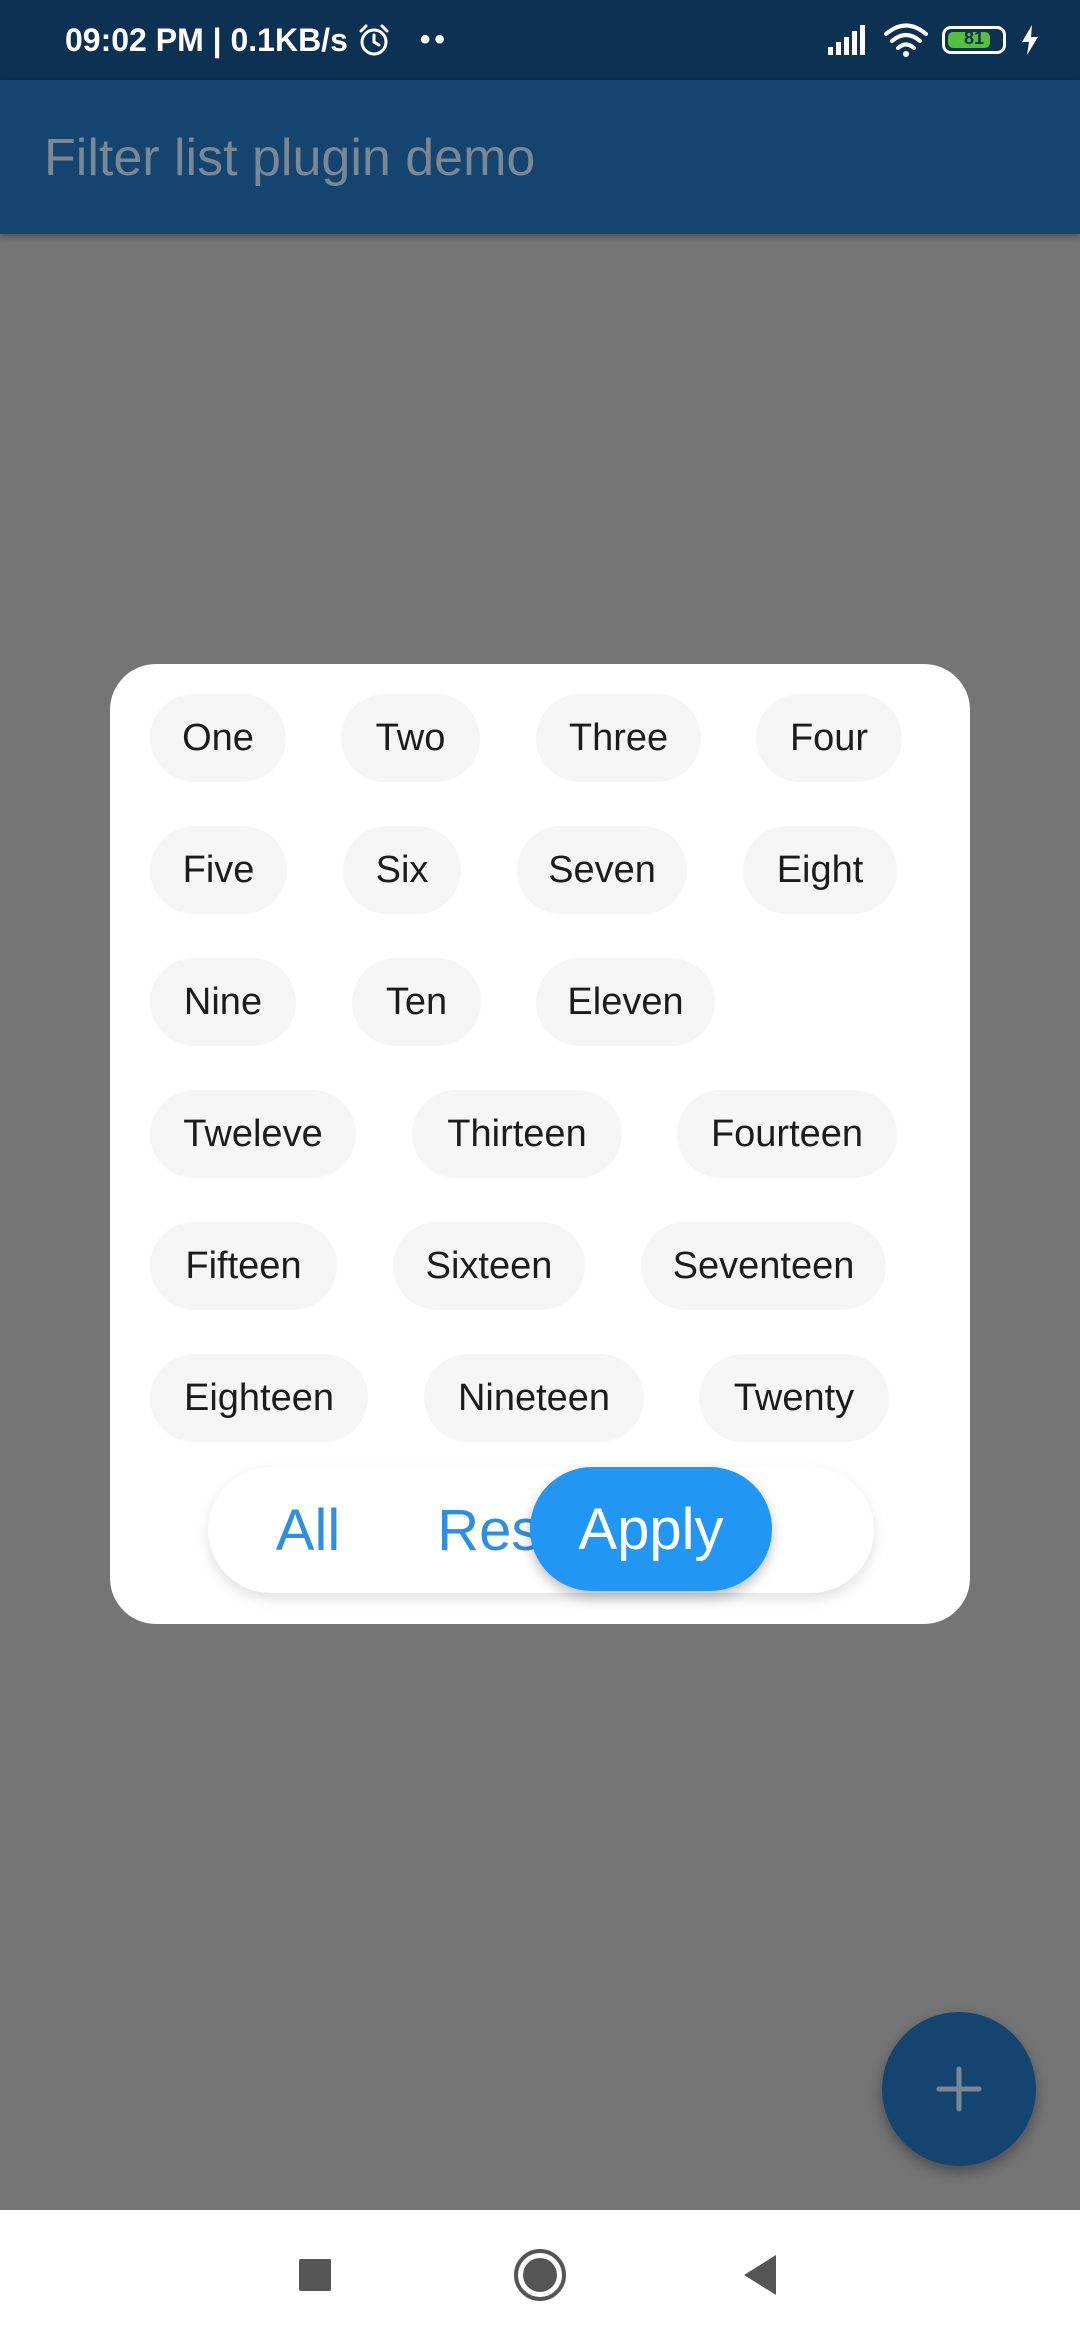 The width and height of the screenshot is (1080, 2340). Describe the element at coordinates (540, 40) in the screenshot. I see `status-bar: 09:02 PM | 0.1KB/s •• 81` at that location.